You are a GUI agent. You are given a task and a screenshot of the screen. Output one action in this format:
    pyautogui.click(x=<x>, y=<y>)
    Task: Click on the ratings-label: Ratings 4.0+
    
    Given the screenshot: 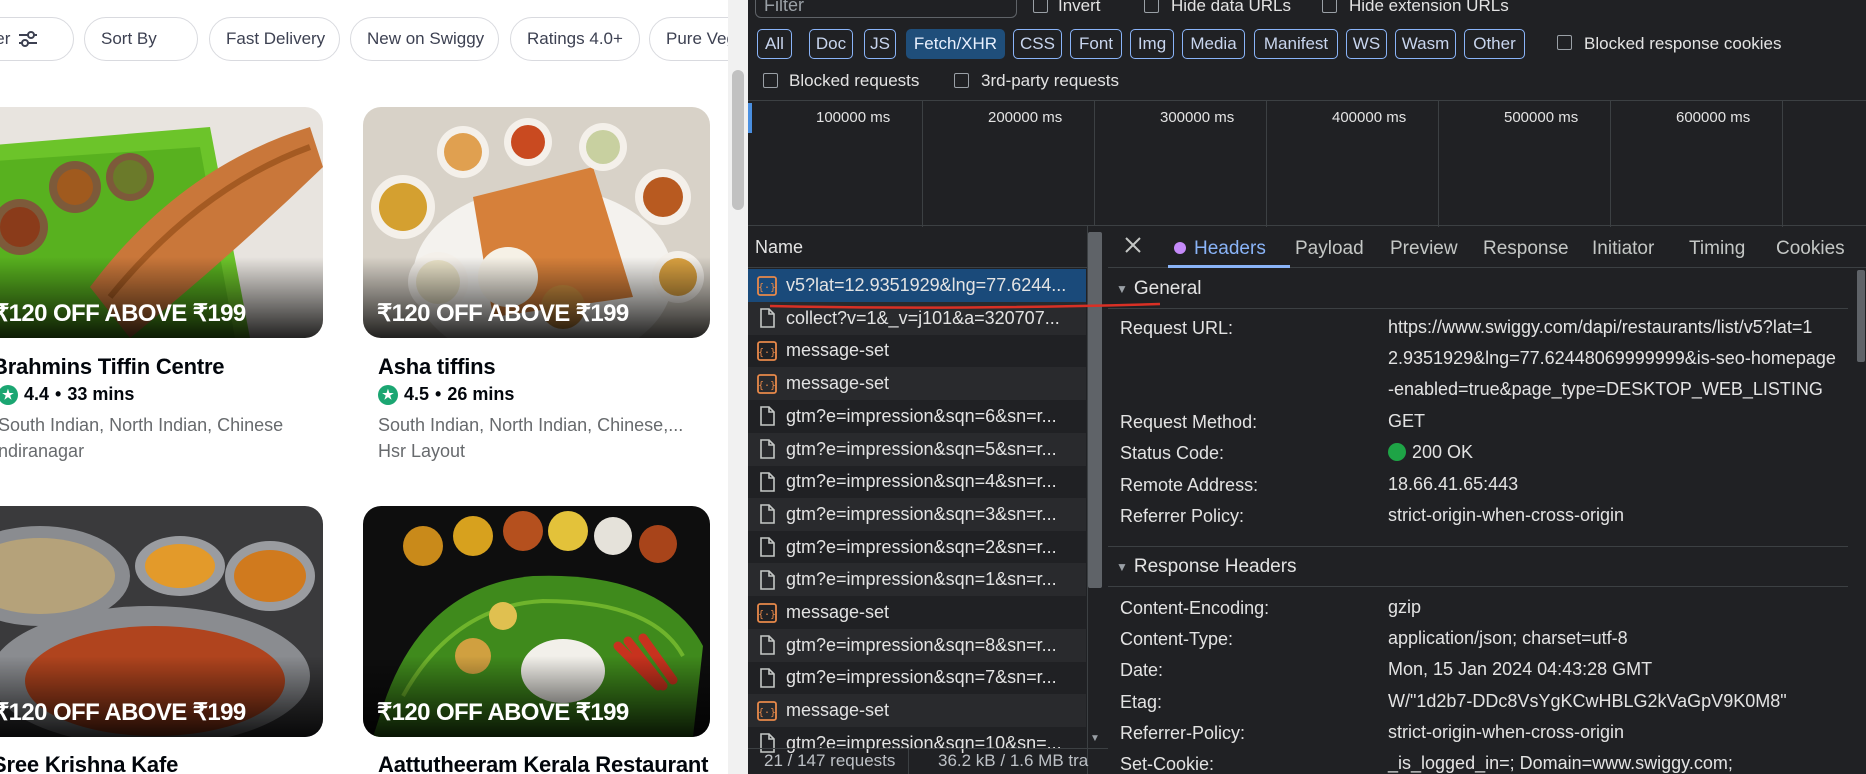 What is the action you would take?
    pyautogui.click(x=575, y=38)
    